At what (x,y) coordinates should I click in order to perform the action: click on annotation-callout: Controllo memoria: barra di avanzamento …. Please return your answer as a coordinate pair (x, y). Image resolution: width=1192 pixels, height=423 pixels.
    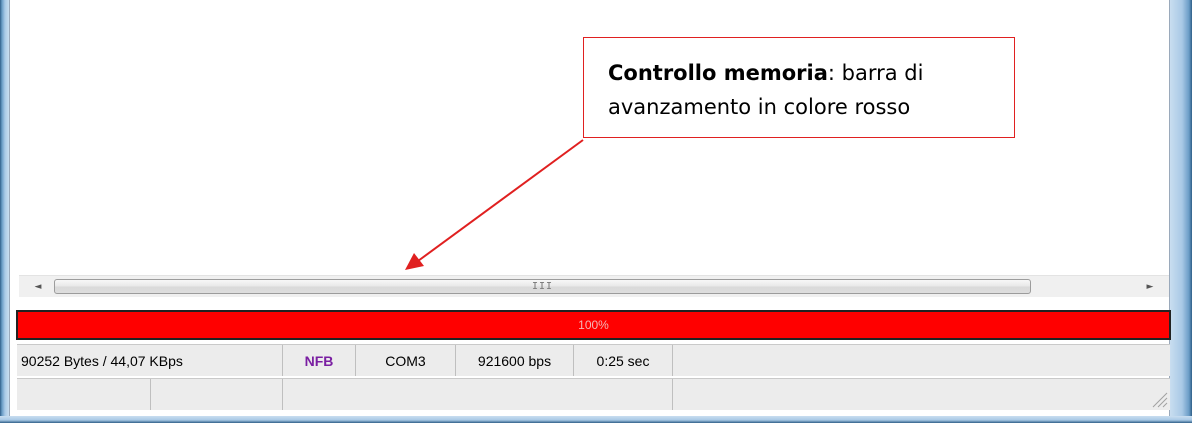
    Looking at the image, I should click on (799, 87).